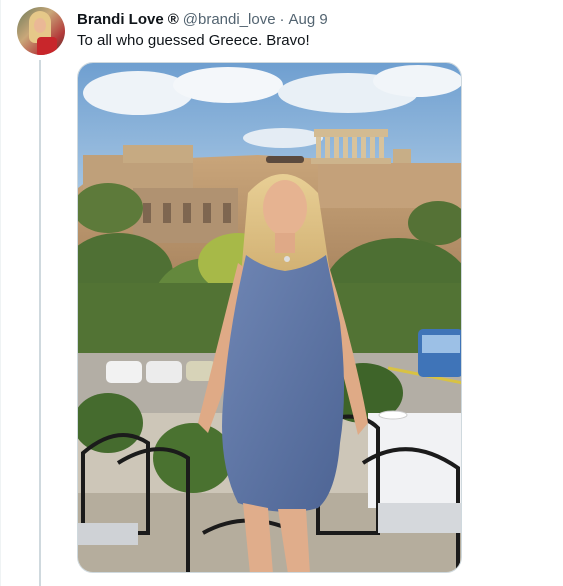 This screenshot has width=563, height=586. What do you see at coordinates (283, 383) in the screenshot?
I see `dress` at bounding box center [283, 383].